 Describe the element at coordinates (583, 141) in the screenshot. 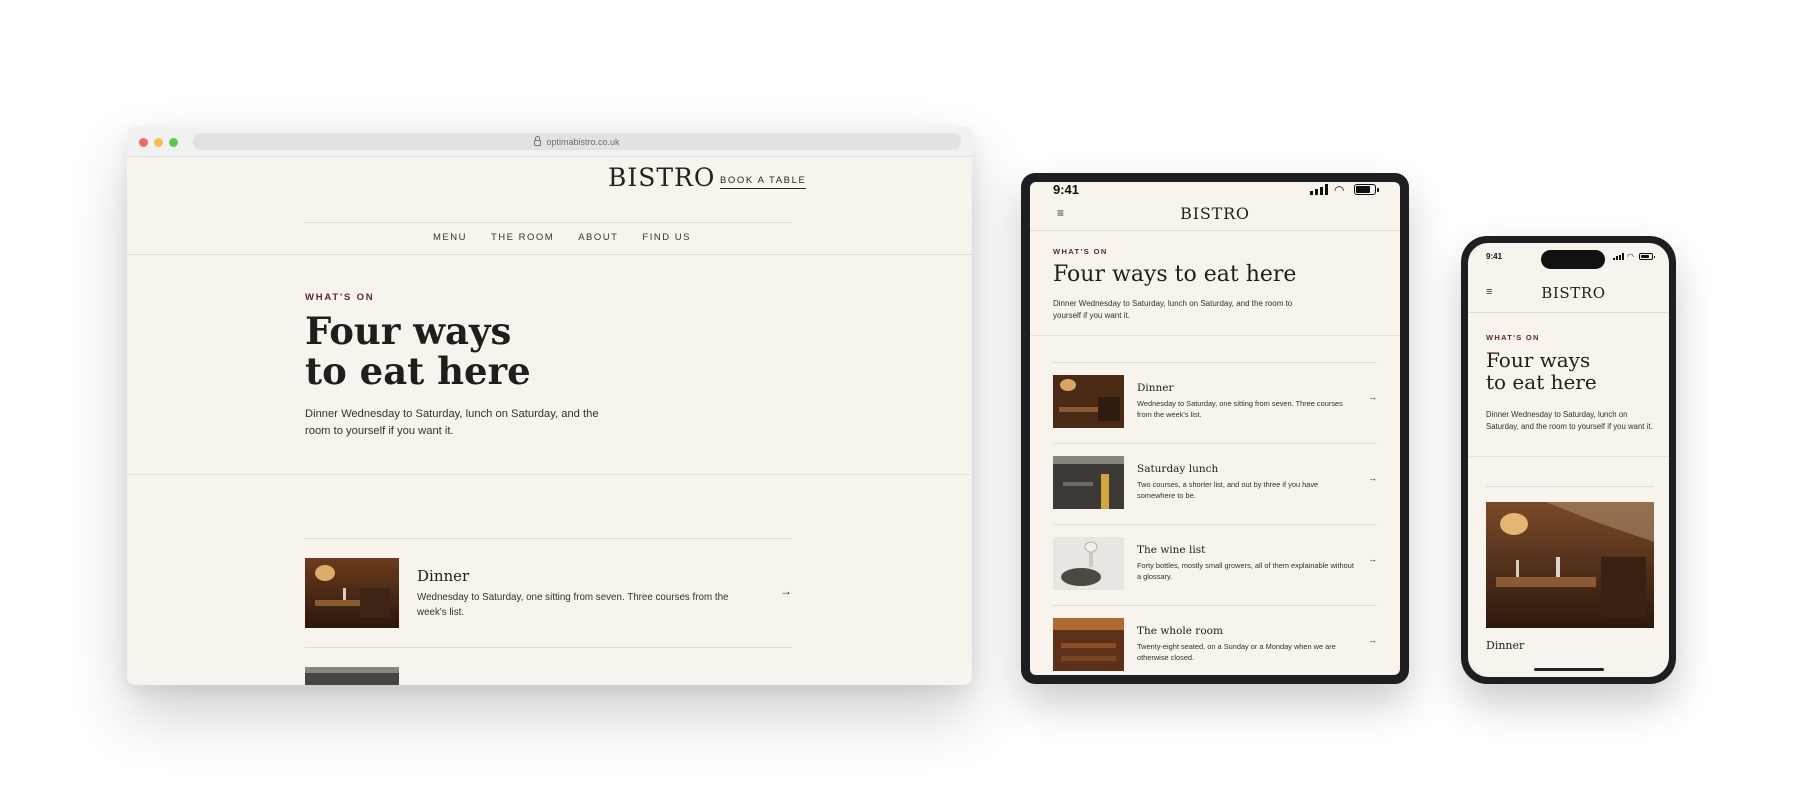

I see `address-text: optimabistro.co.uk` at that location.